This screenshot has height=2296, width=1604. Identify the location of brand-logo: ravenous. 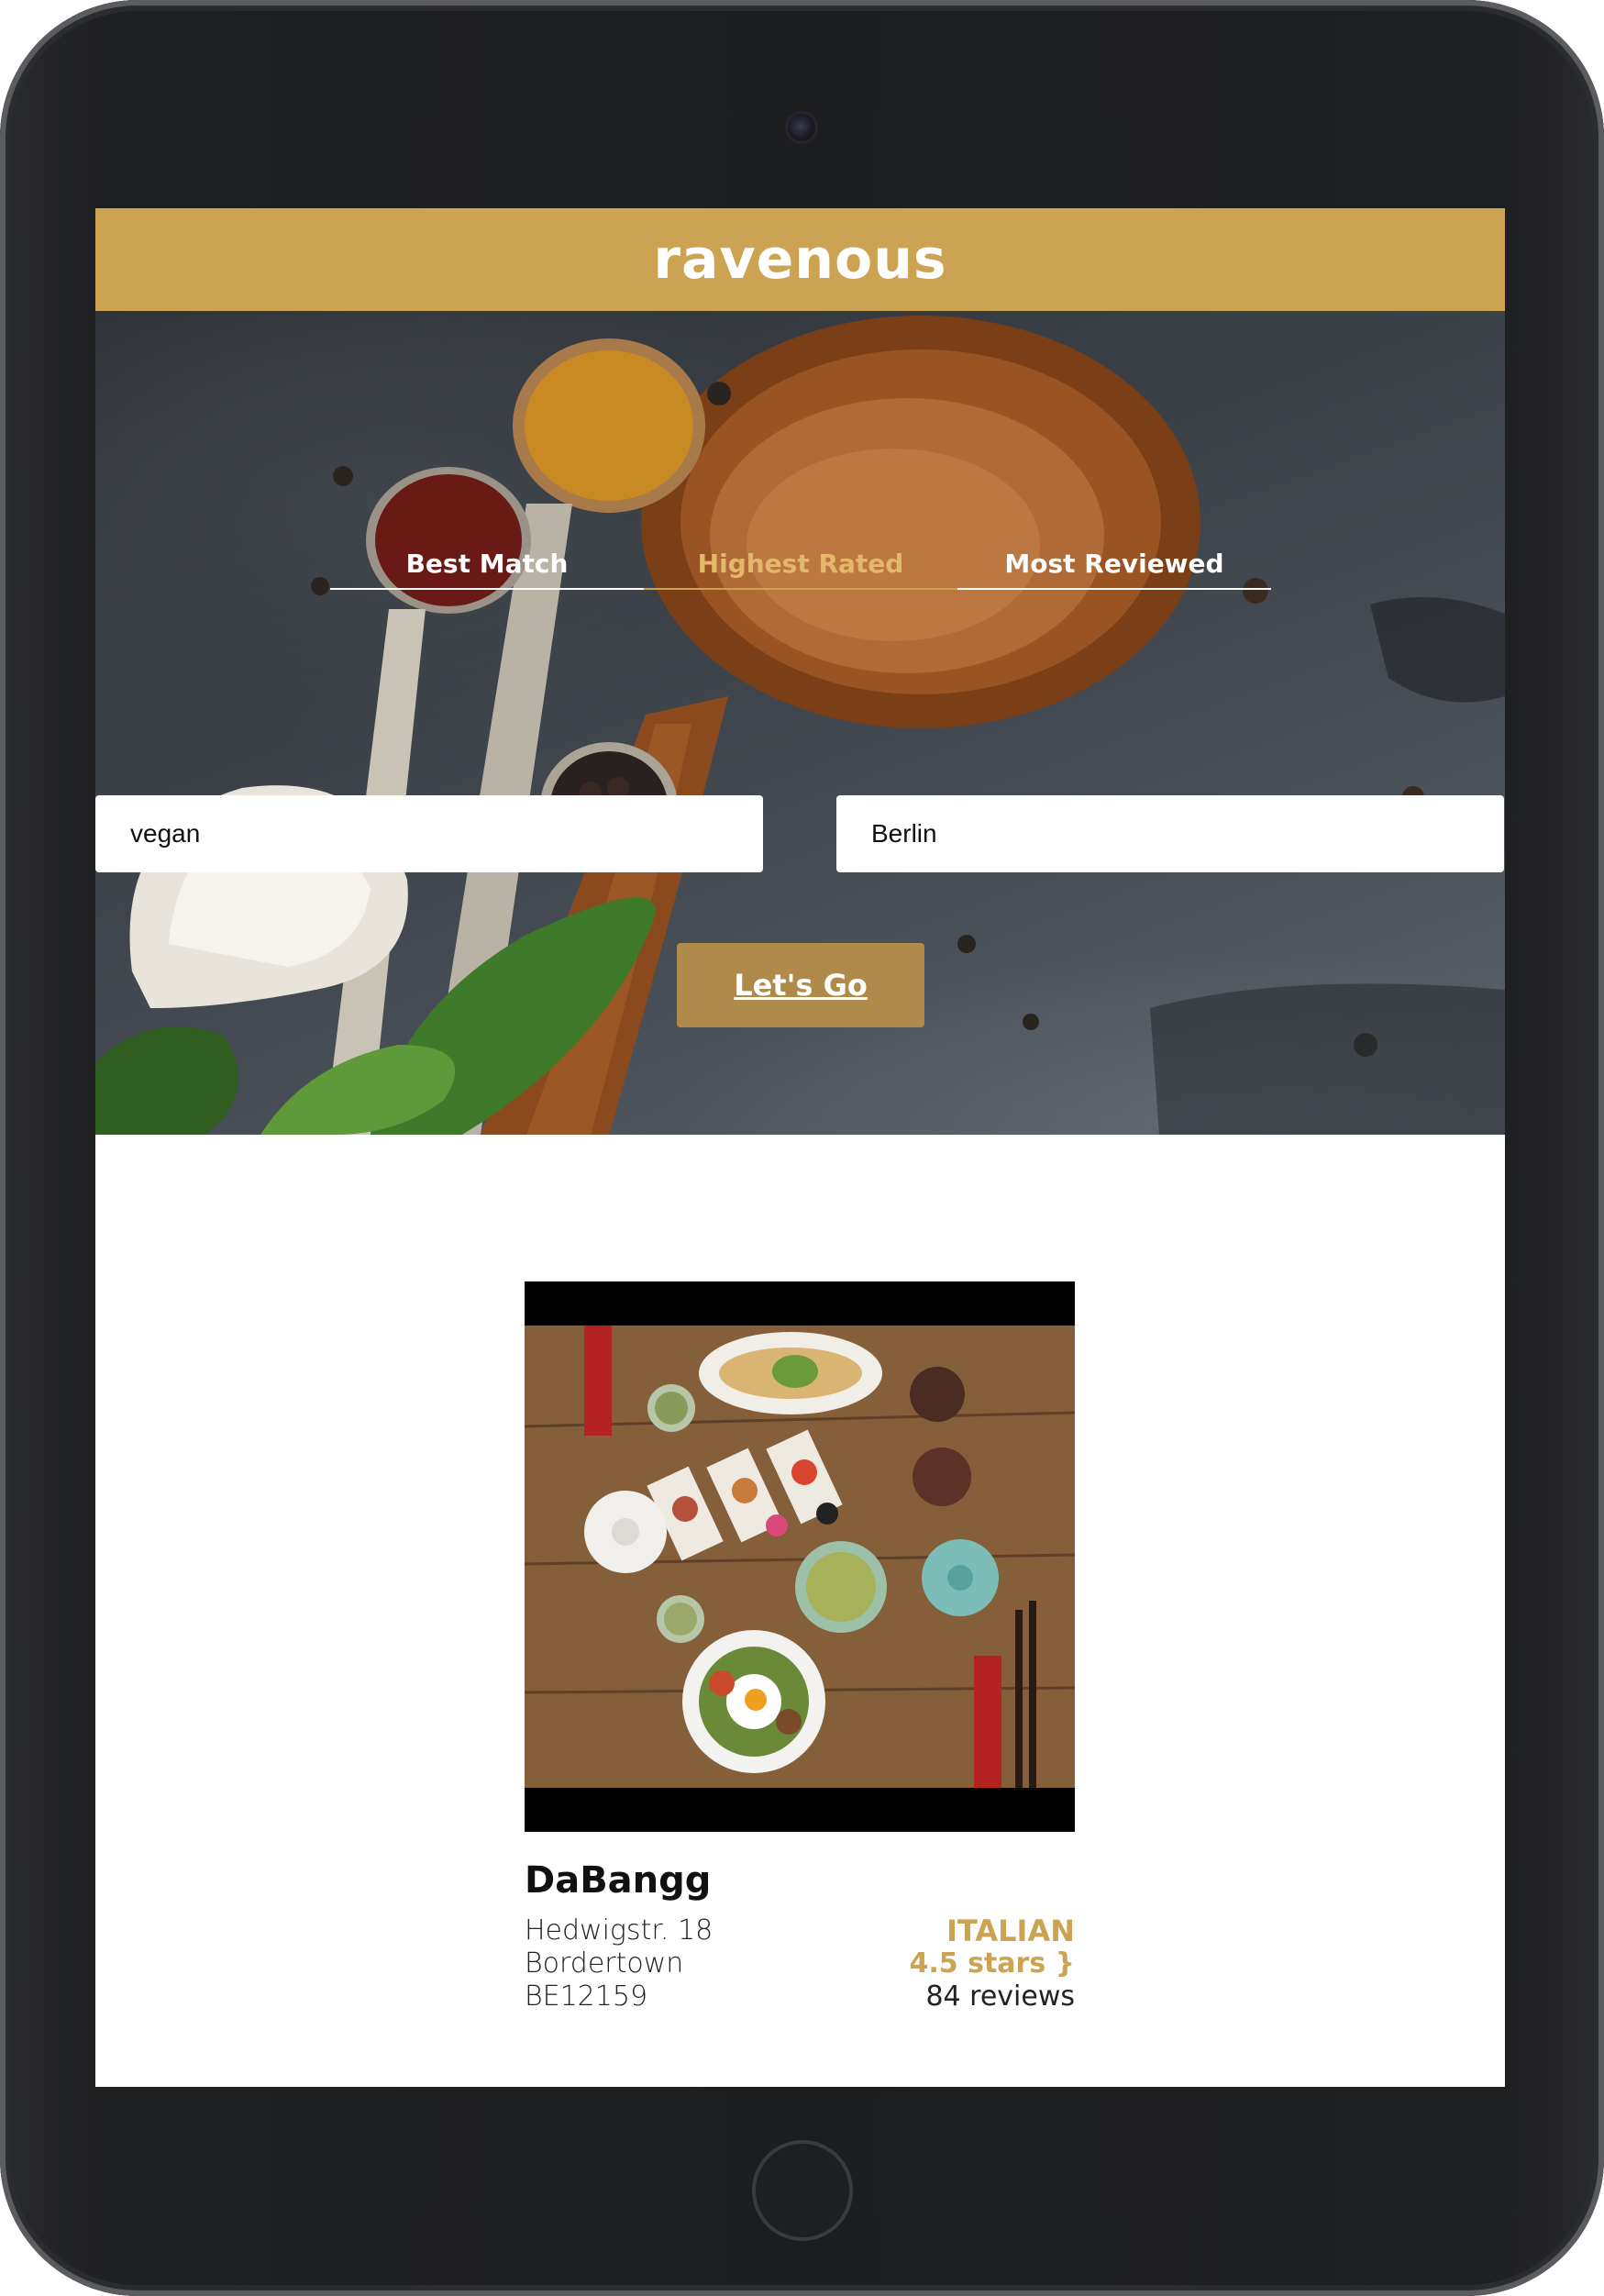
(800, 259).